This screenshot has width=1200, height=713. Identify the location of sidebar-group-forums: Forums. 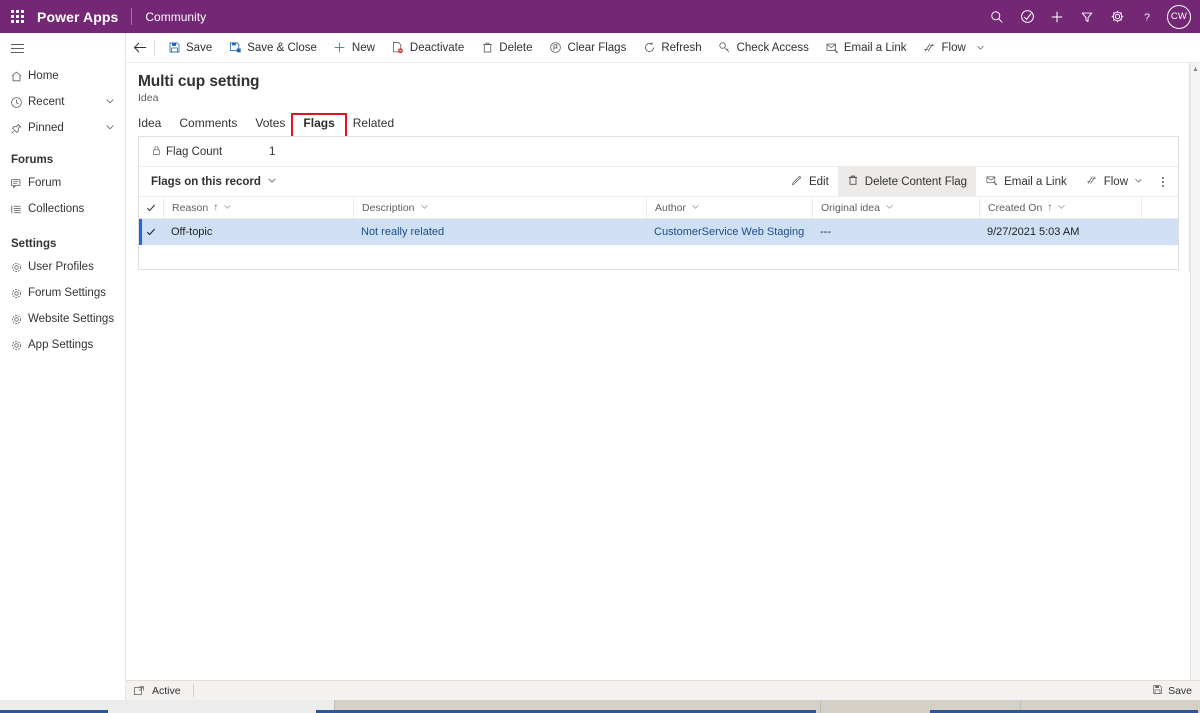
(32, 160).